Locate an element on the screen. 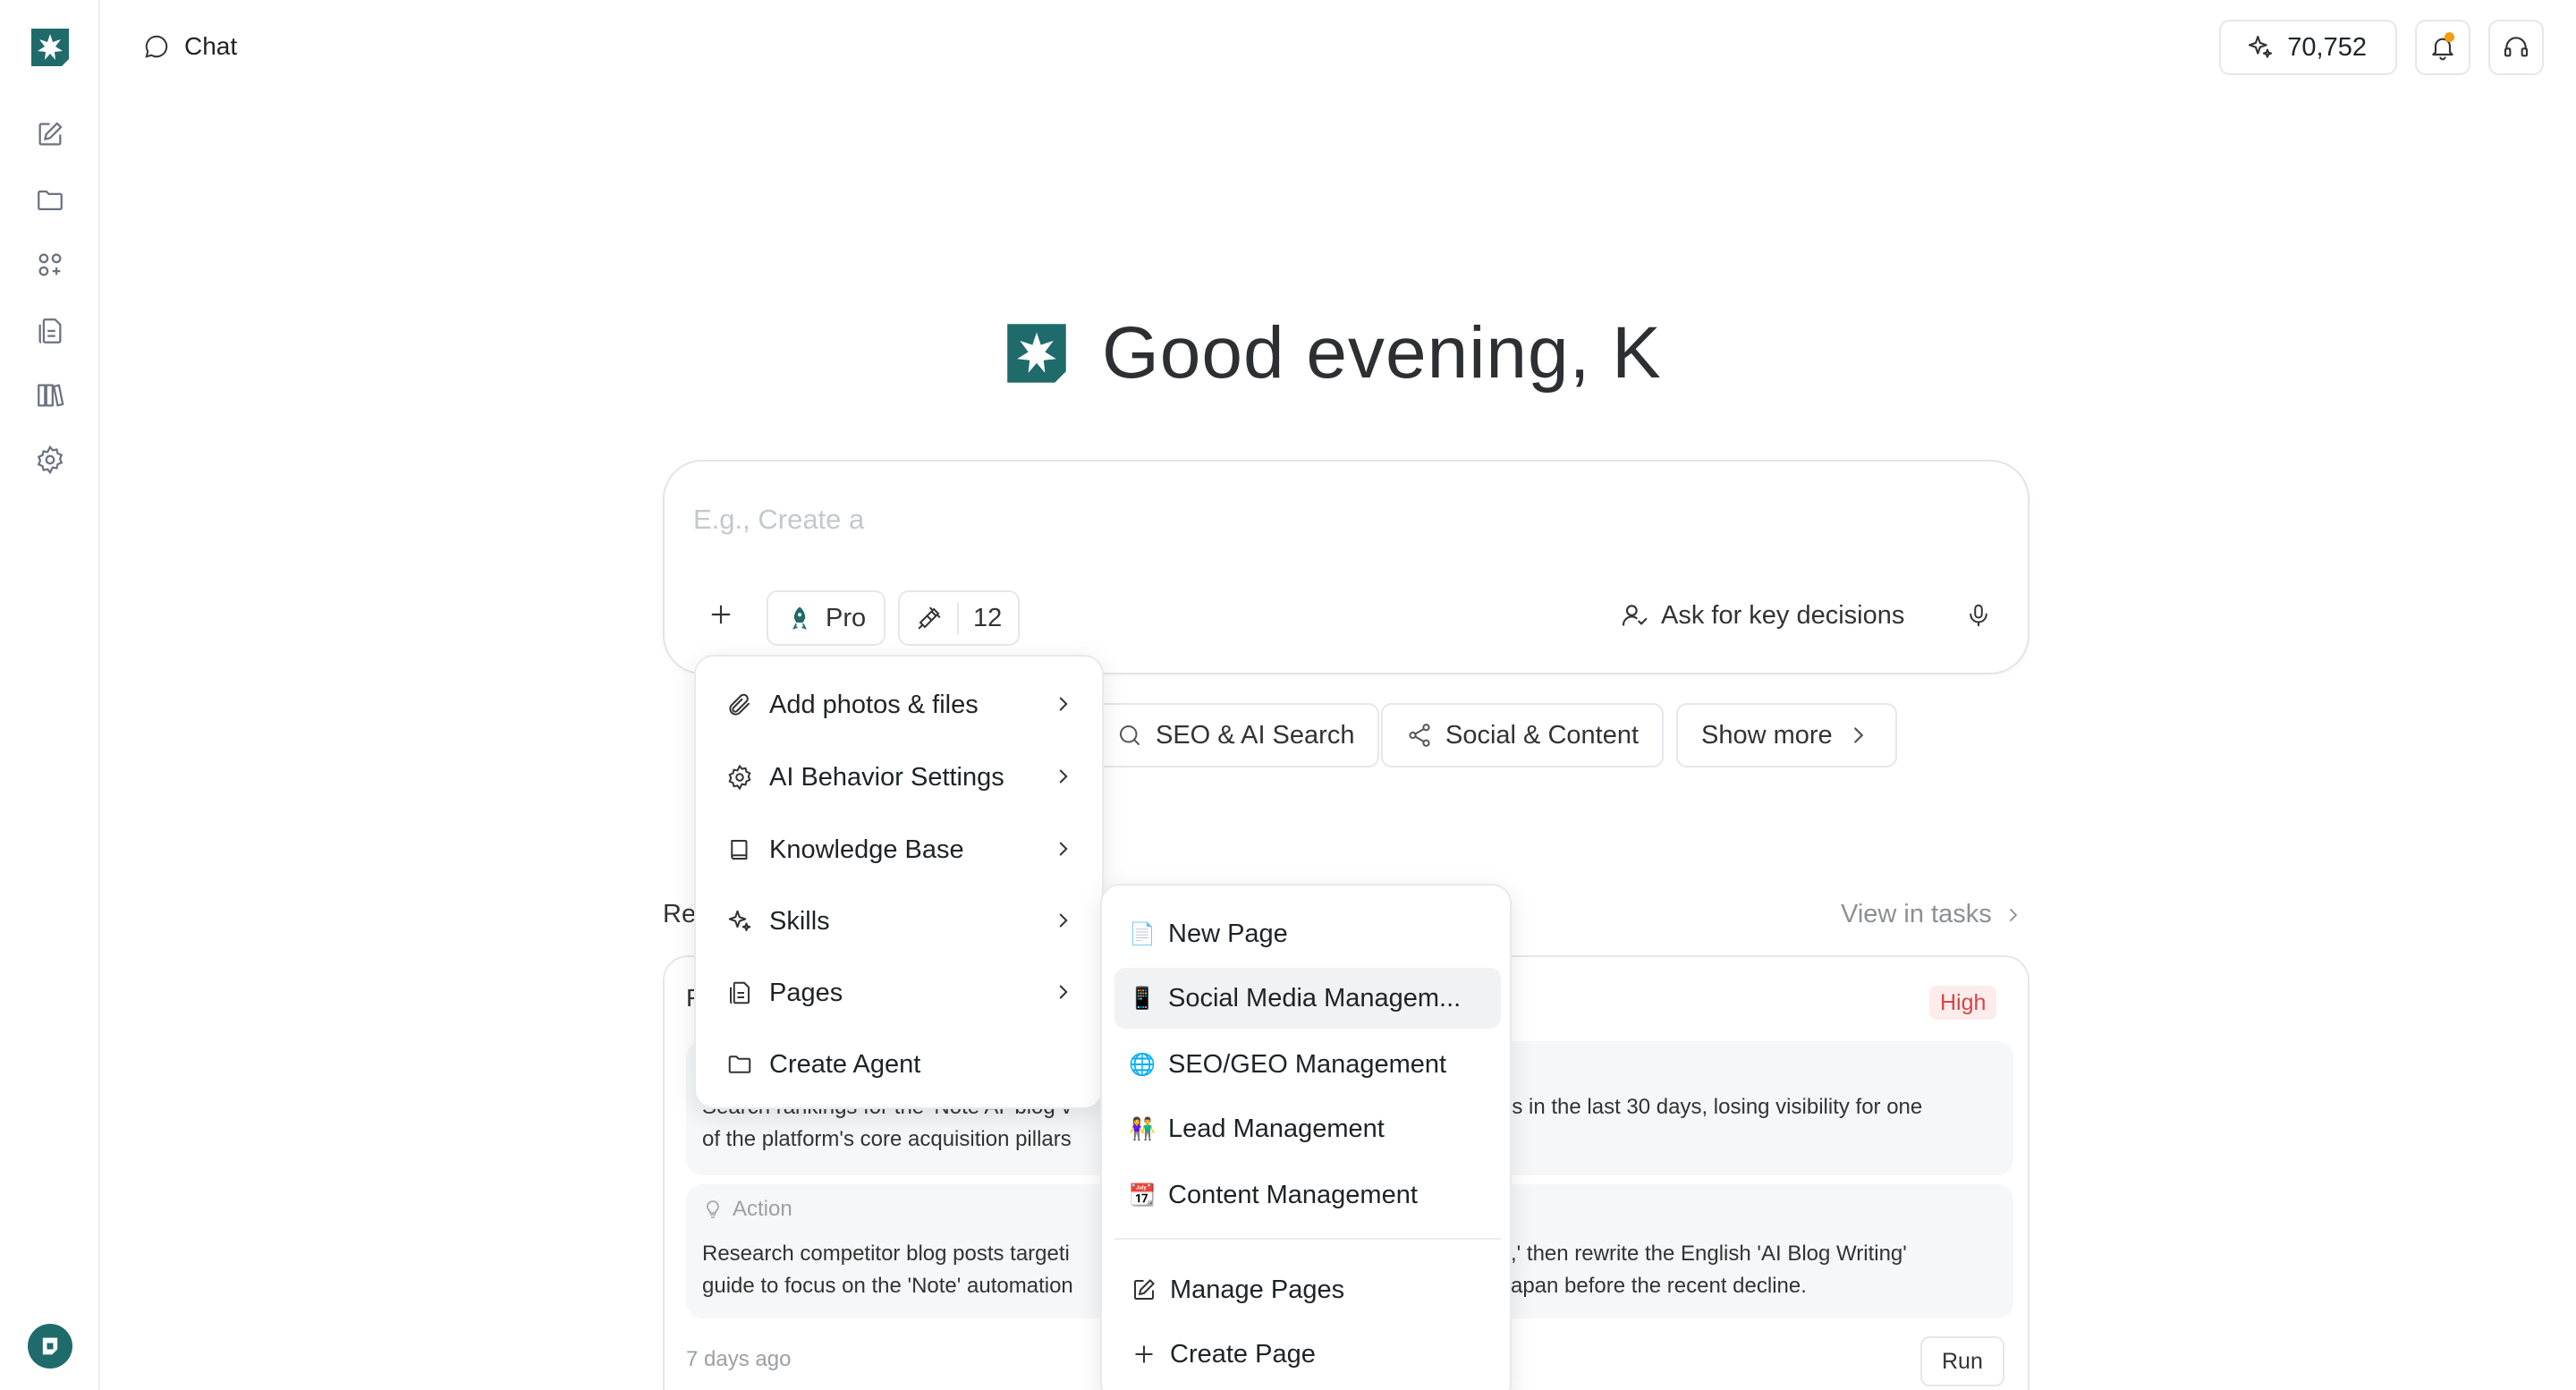  voice-input-button is located at coordinates (1978, 615).